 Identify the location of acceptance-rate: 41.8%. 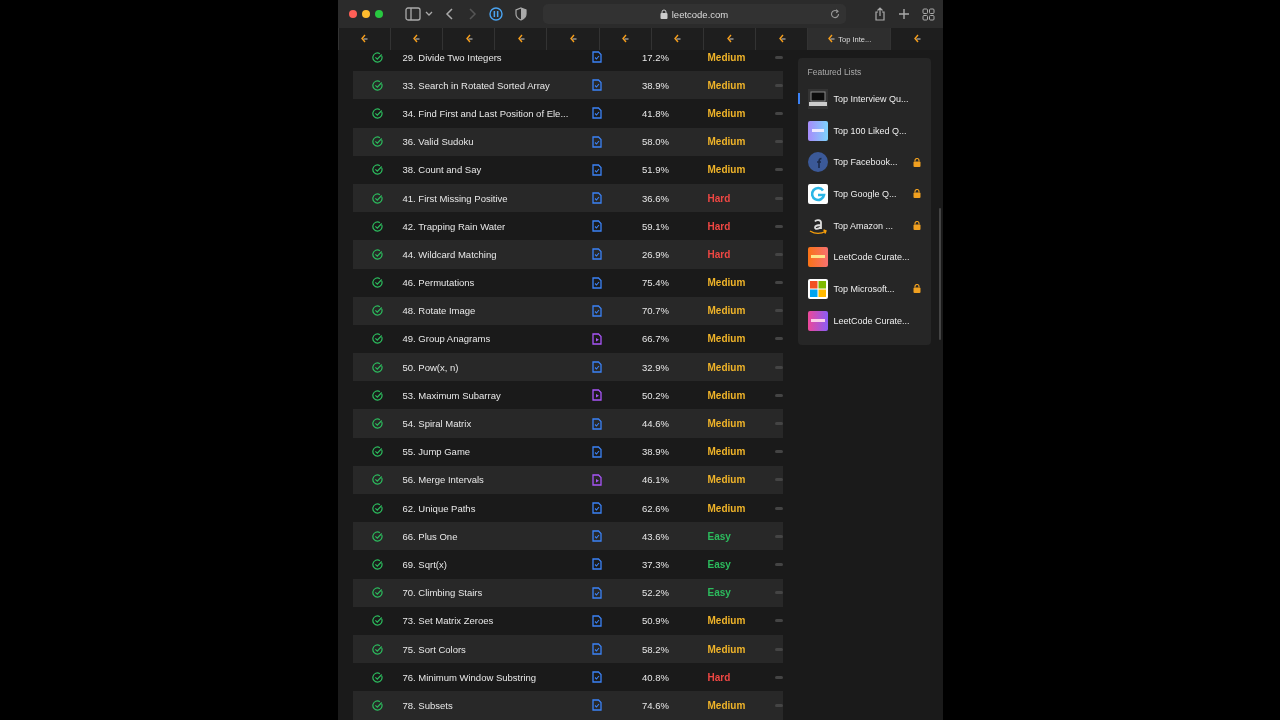
(655, 113).